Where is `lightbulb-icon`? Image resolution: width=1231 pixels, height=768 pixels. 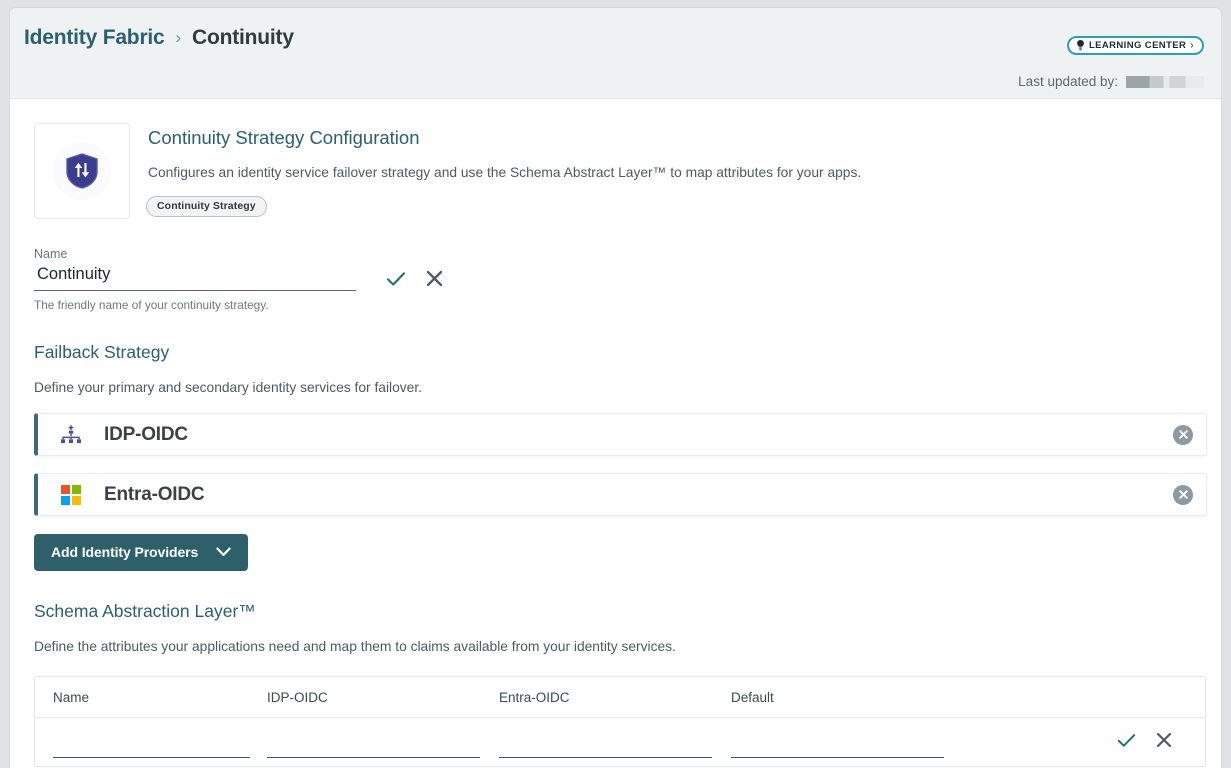 lightbulb-icon is located at coordinates (1080, 45).